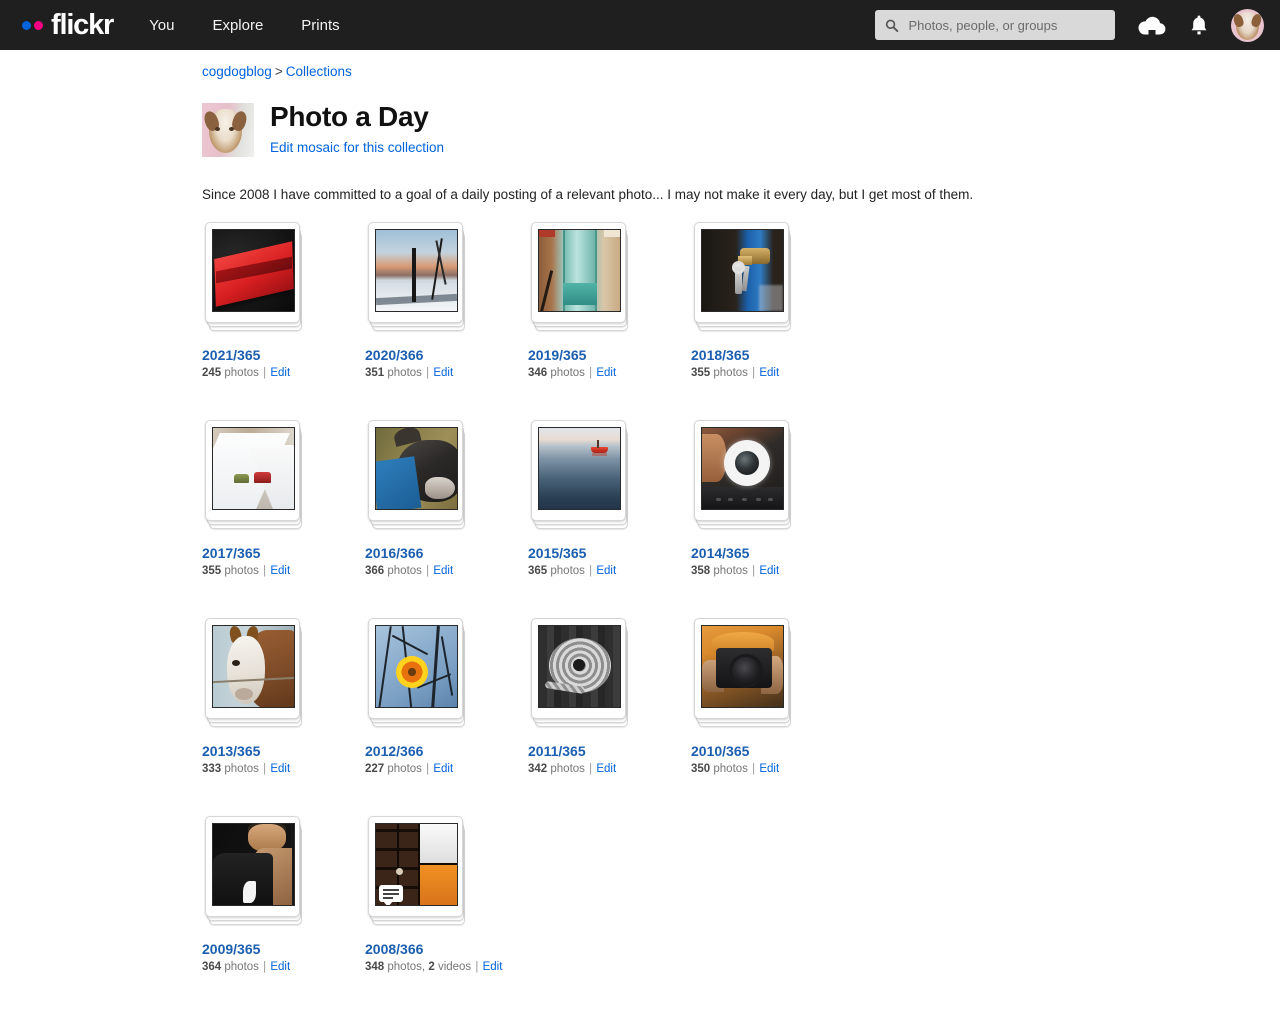  What do you see at coordinates (701, 373) in the screenshot?
I see `album-photo-count: 355` at bounding box center [701, 373].